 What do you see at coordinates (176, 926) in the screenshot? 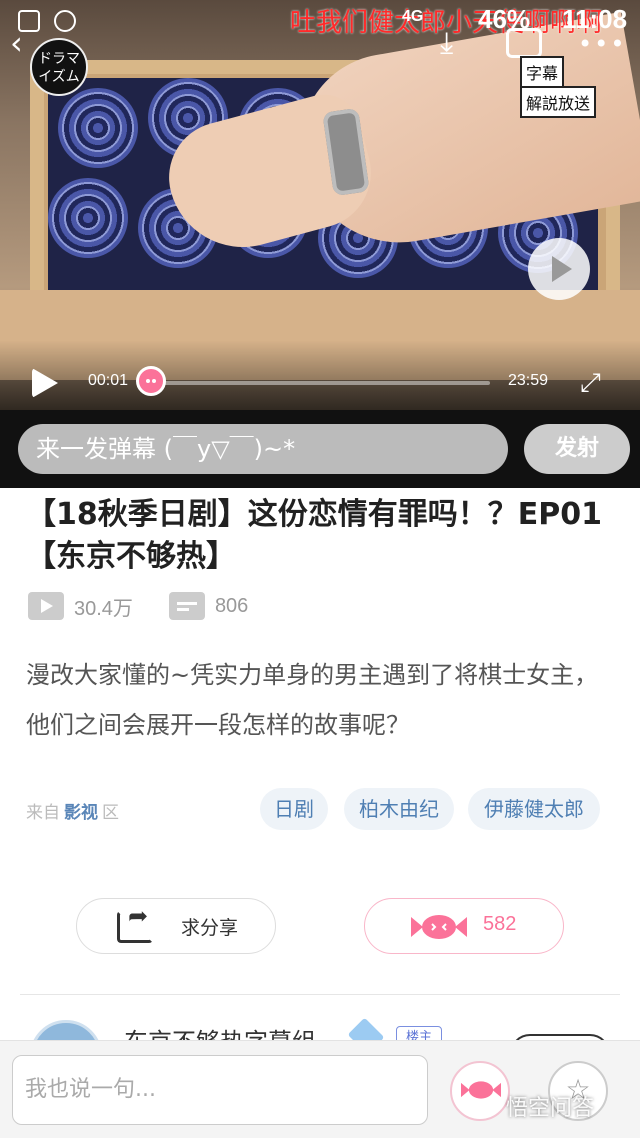
I see `share-button: 求分享` at bounding box center [176, 926].